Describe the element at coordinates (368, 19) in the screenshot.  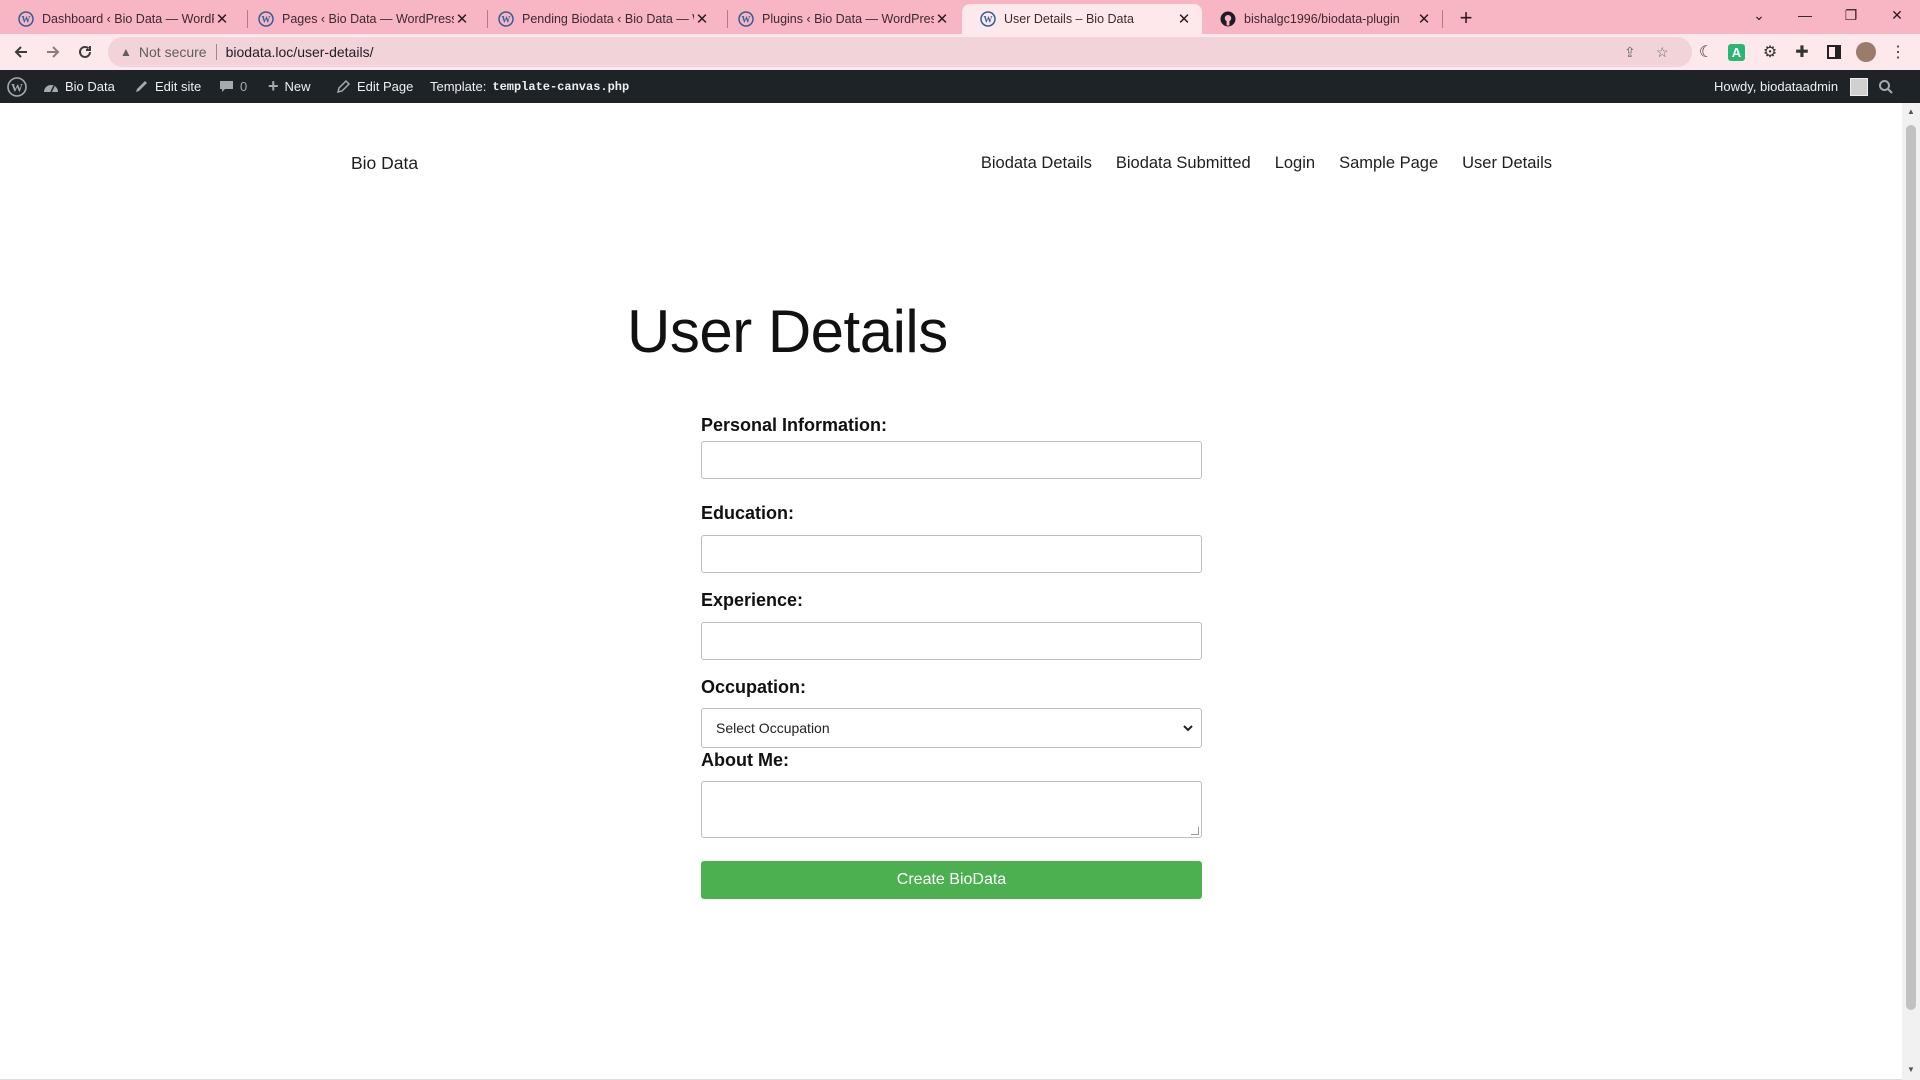
I see `tab-title: Pages ‹ Bio Data — WordPress` at that location.